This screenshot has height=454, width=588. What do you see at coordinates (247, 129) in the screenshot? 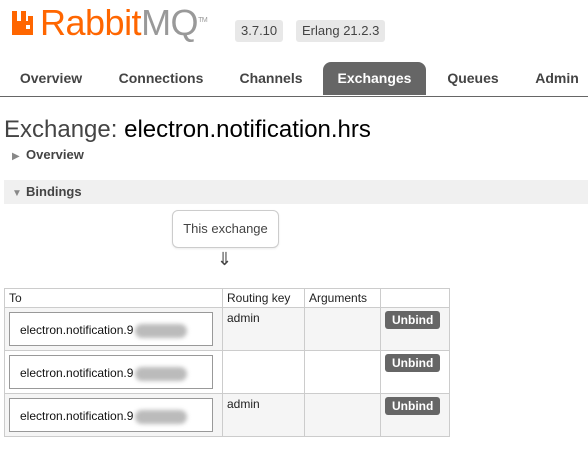
I see `exchange-name: electron.notification.hrs` at bounding box center [247, 129].